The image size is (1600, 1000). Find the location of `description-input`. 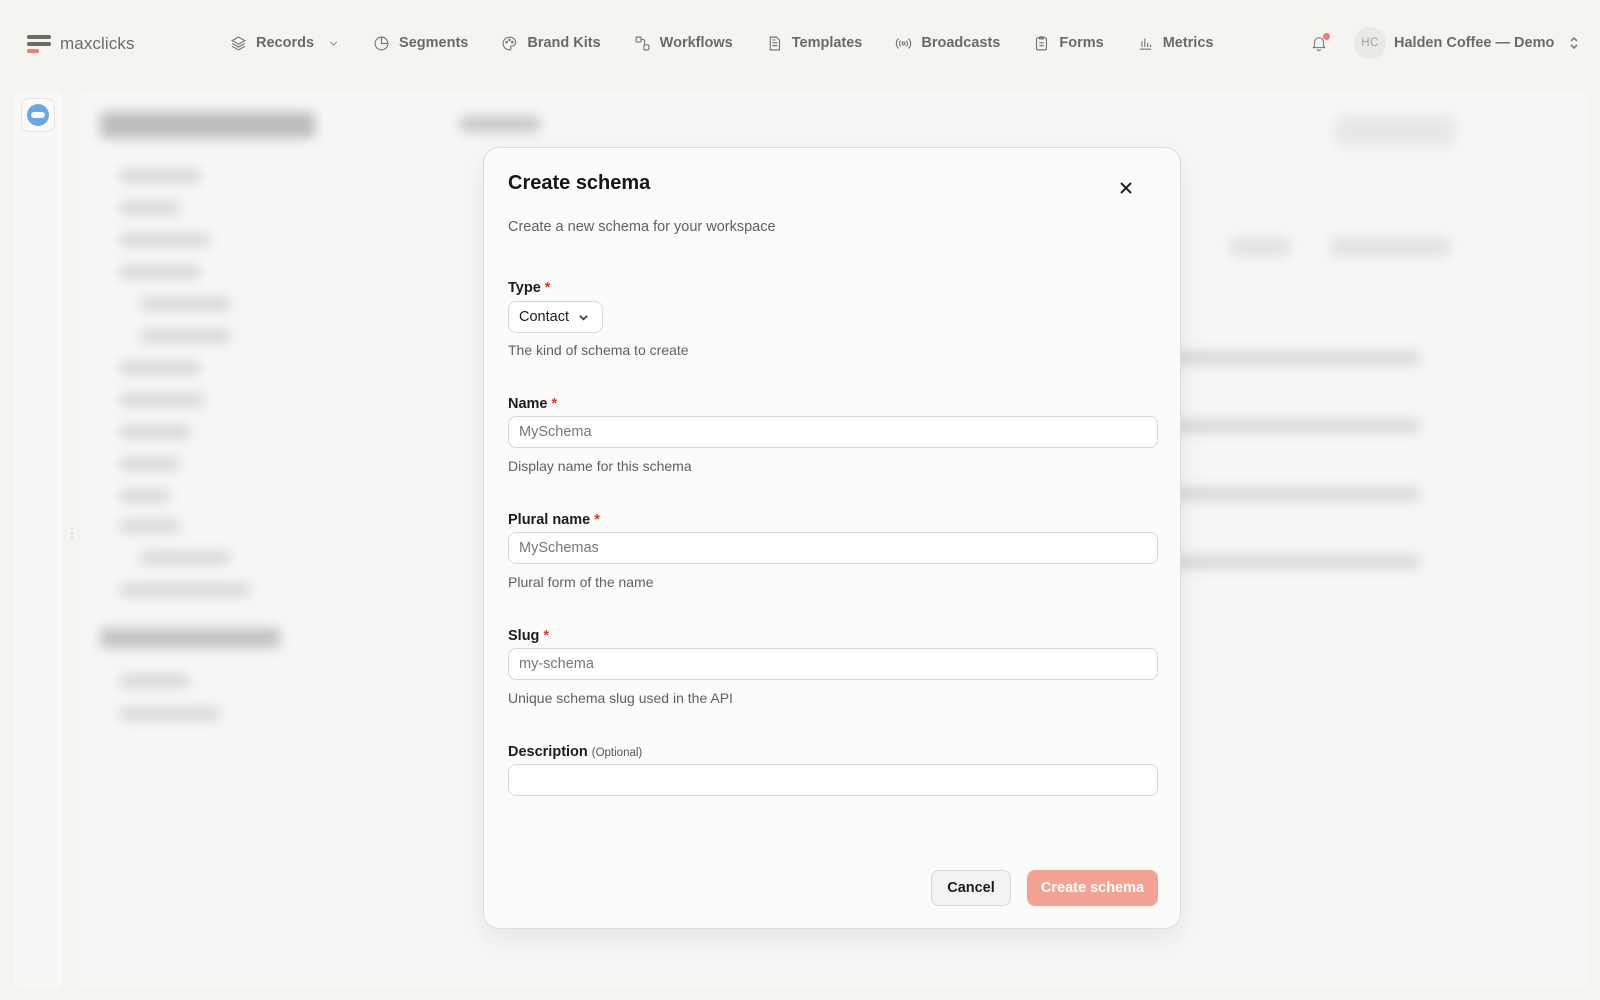

description-input is located at coordinates (833, 780).